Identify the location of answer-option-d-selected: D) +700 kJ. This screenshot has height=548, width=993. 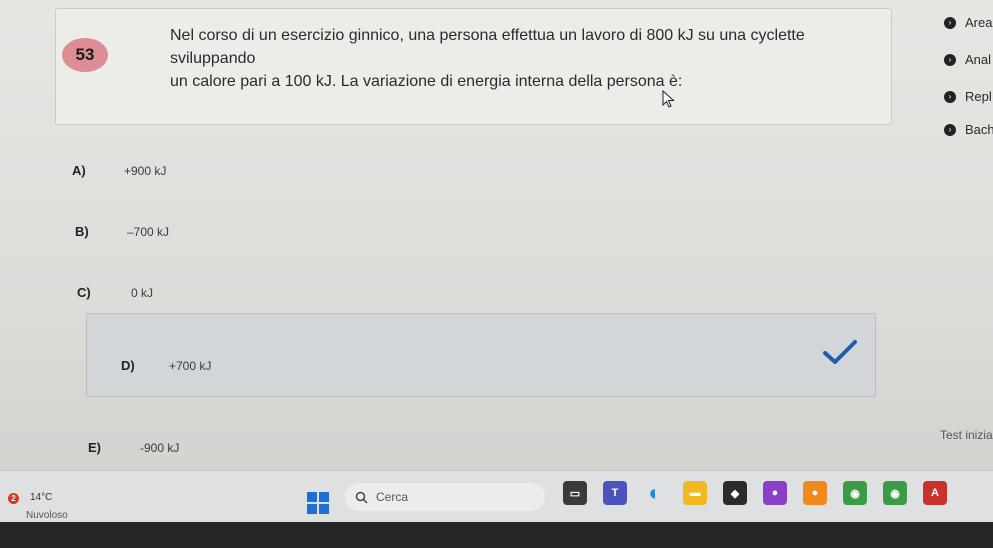
(481, 355).